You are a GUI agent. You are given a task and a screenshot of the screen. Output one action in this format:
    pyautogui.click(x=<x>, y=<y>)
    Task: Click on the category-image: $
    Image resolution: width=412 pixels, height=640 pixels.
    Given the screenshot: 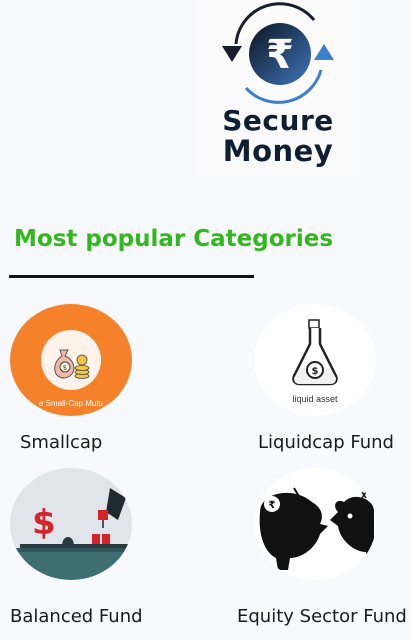 What is the action you would take?
    pyautogui.click(x=71, y=524)
    